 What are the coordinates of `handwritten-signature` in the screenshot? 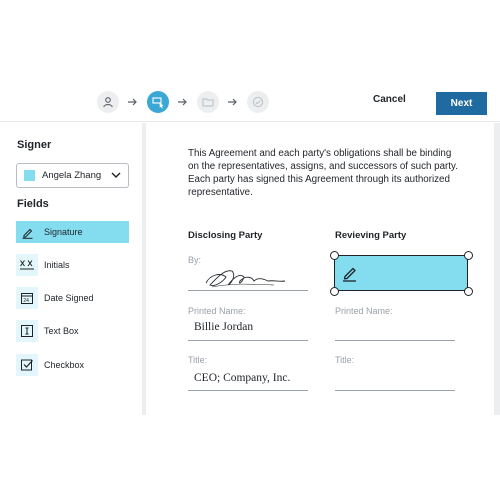 It's located at (245, 279).